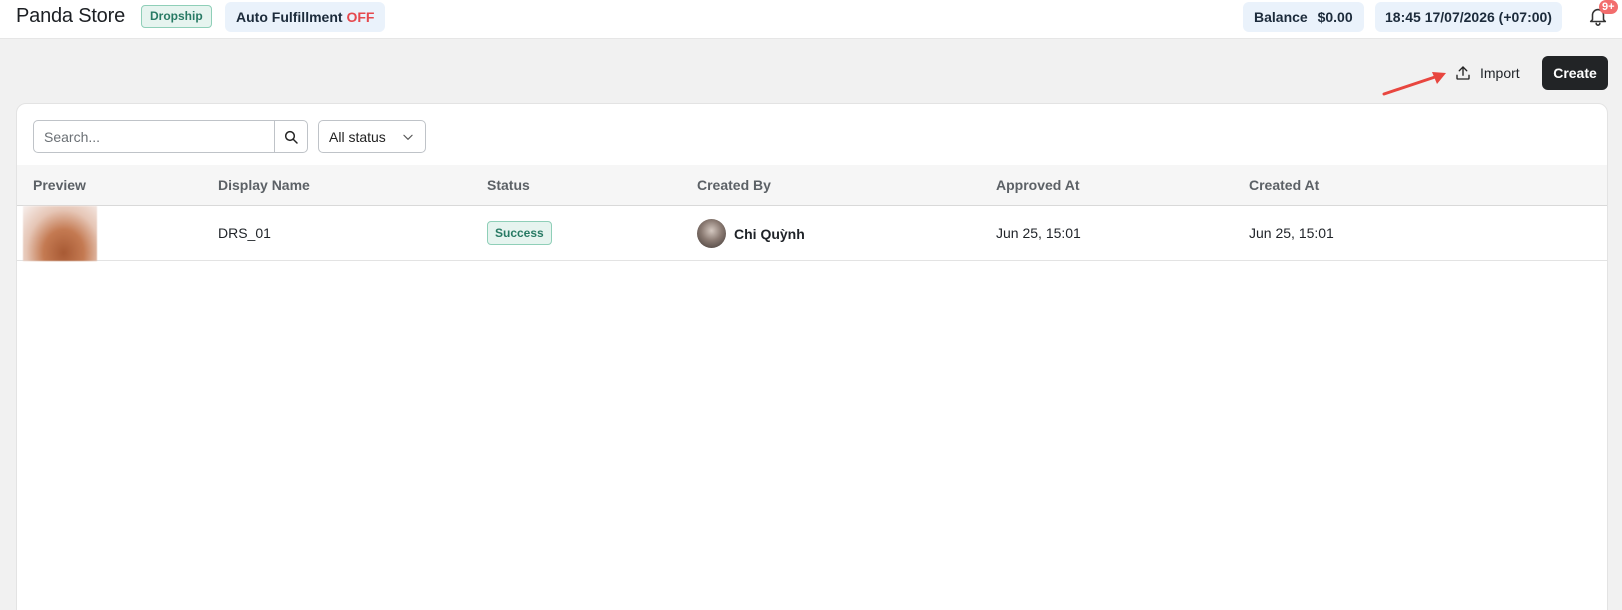 This screenshot has width=1622, height=610. What do you see at coordinates (519, 233) in the screenshot?
I see `status-badge: Success` at bounding box center [519, 233].